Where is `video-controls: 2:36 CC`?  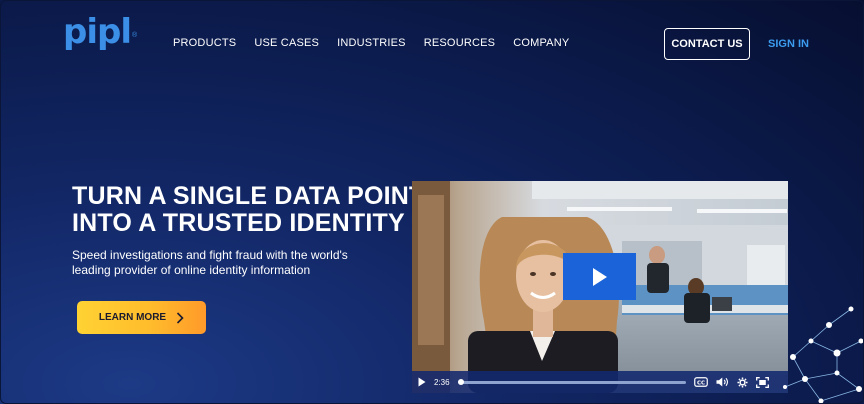 video-controls: 2:36 CC is located at coordinates (600, 382).